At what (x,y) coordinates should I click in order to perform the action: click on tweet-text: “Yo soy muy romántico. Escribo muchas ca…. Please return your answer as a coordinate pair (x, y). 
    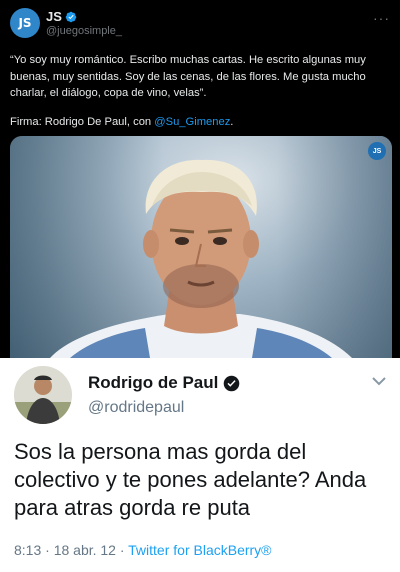
    Looking at the image, I should click on (188, 76).